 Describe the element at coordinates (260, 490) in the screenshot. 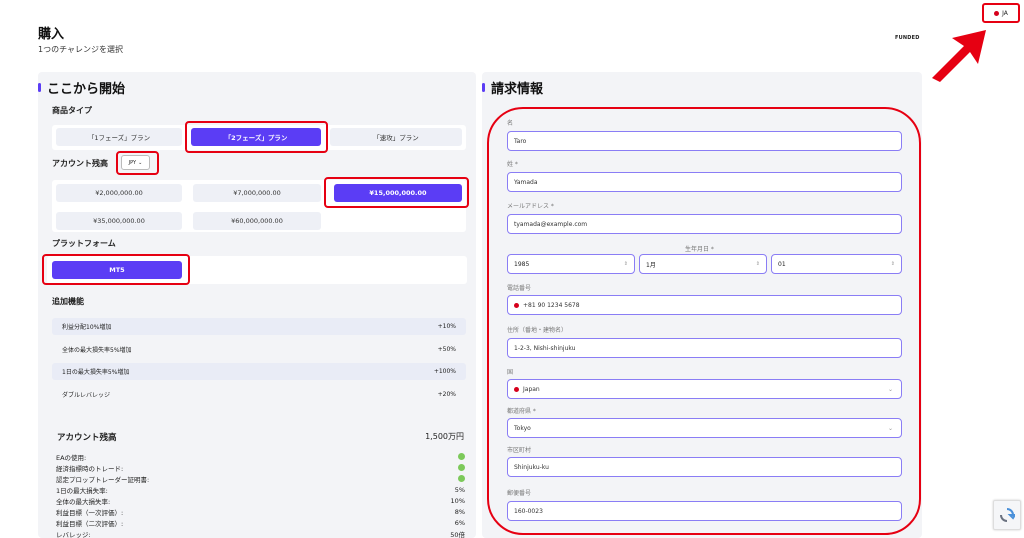

I see `spec-row: 1日の最大損失率: 5%` at that location.